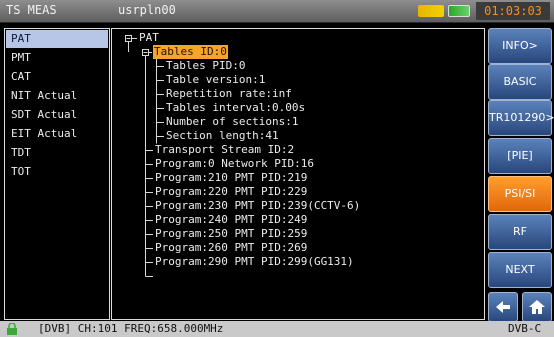 Image resolution: width=554 pixels, height=337 pixels. Describe the element at coordinates (231, 234) in the screenshot. I see `tree-entry-program-250: Program:250 PMT PID:259` at that location.